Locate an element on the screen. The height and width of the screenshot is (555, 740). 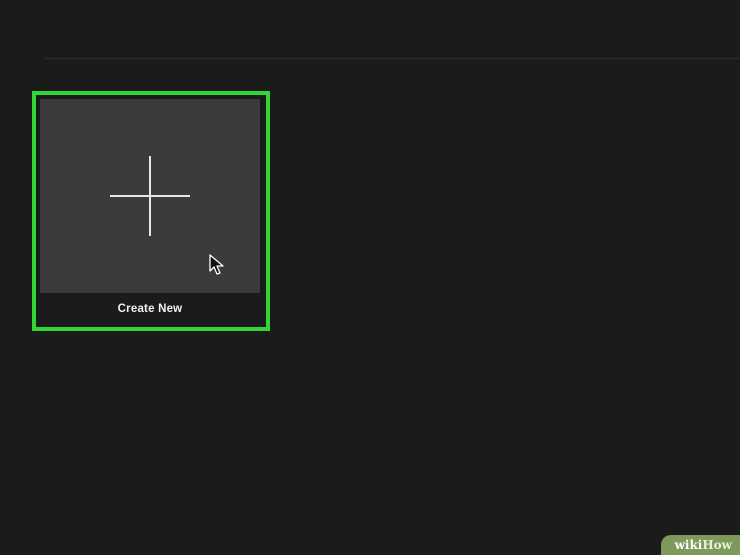
header-divider is located at coordinates (392, 58).